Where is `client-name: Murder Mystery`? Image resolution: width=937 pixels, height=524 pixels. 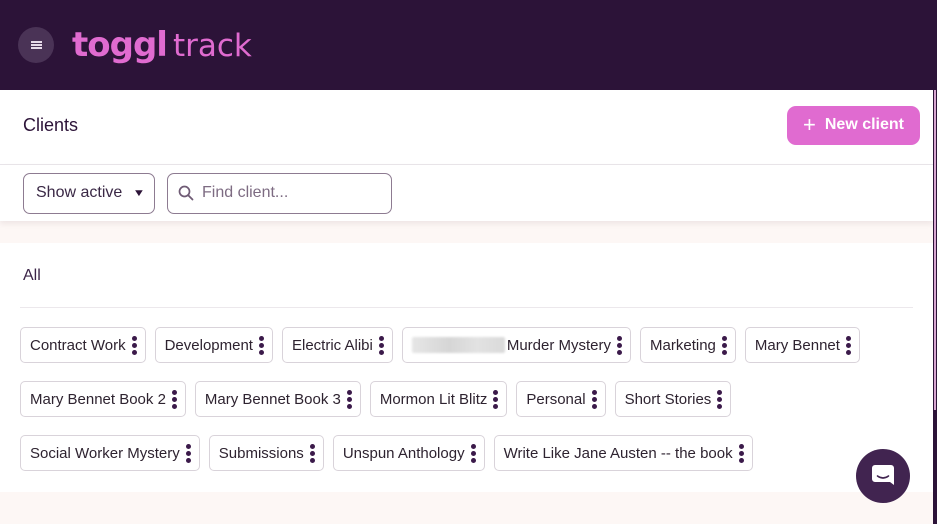
client-name: Murder Mystery is located at coordinates (559, 345).